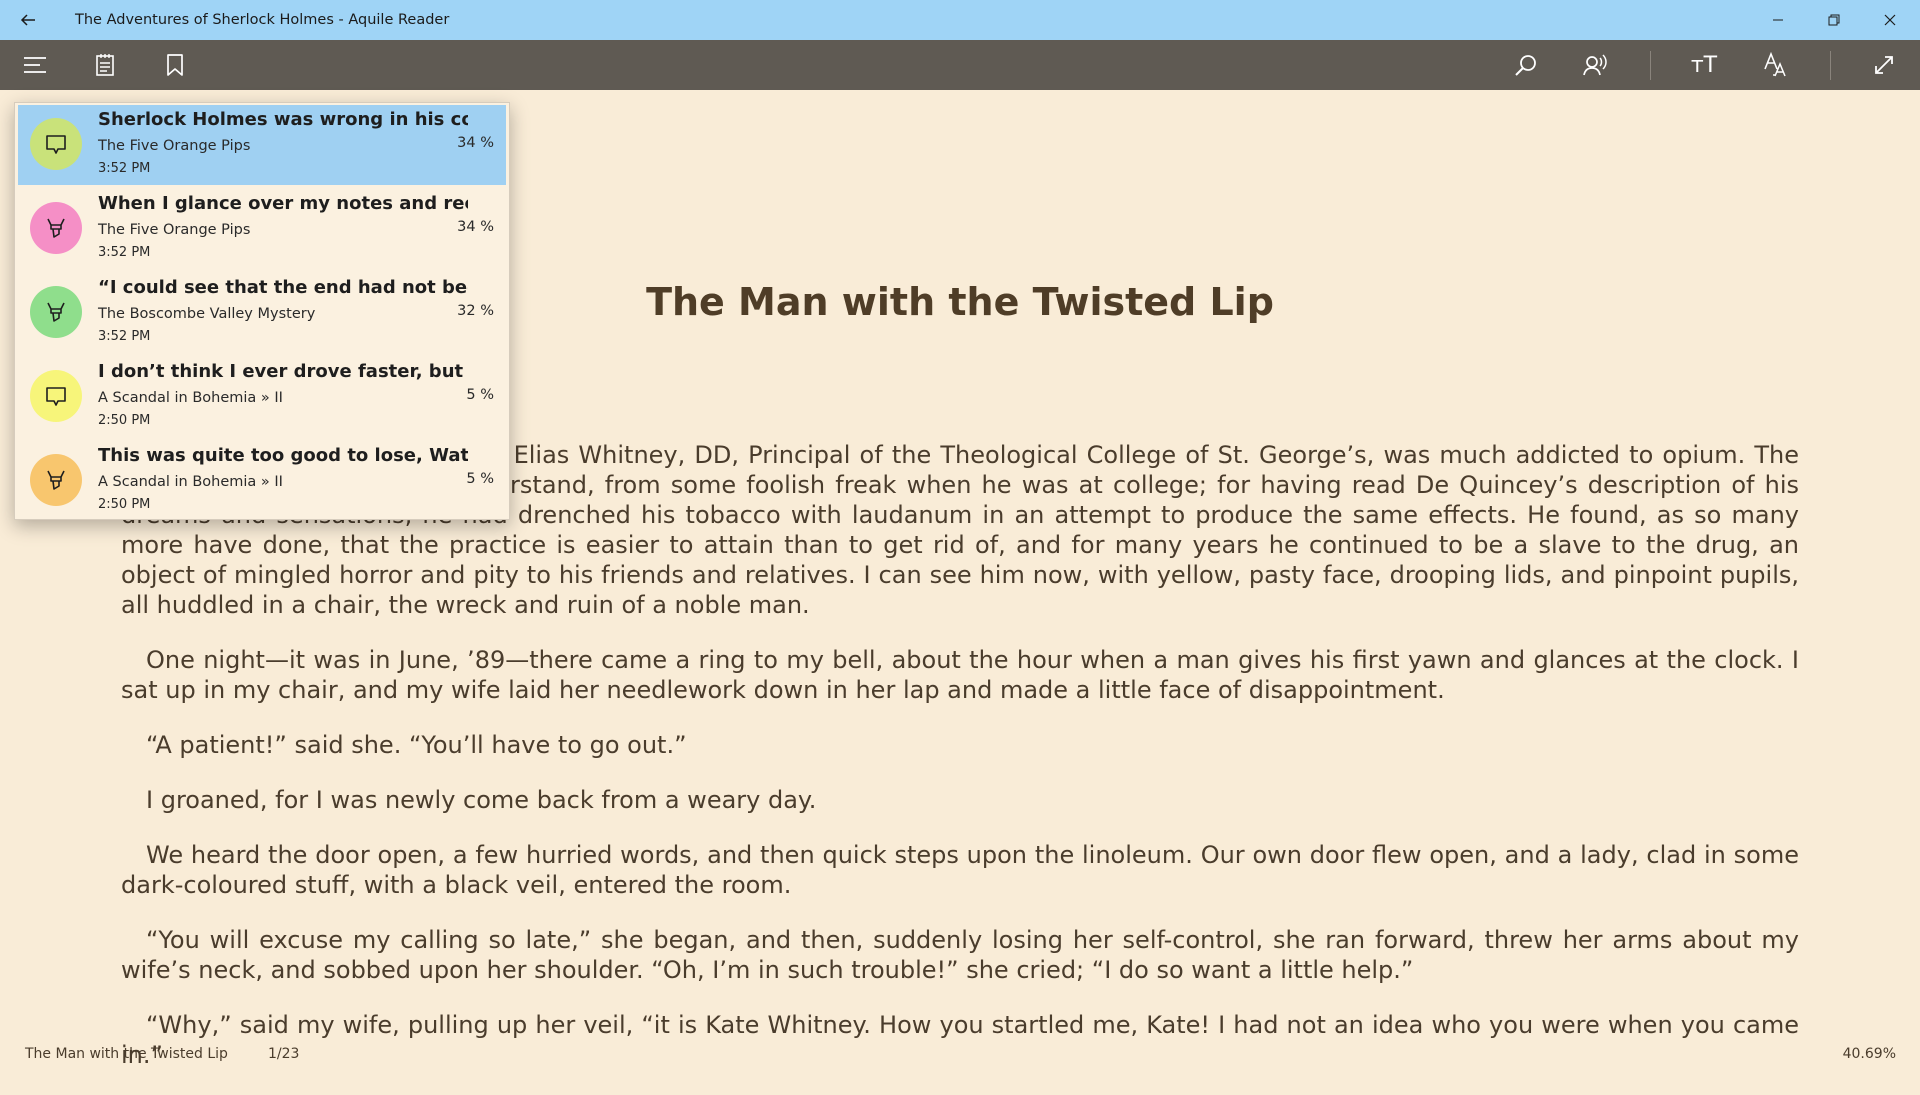  I want to click on footer-chapter: The Man with the Twisted Lip, so click(126, 1054).